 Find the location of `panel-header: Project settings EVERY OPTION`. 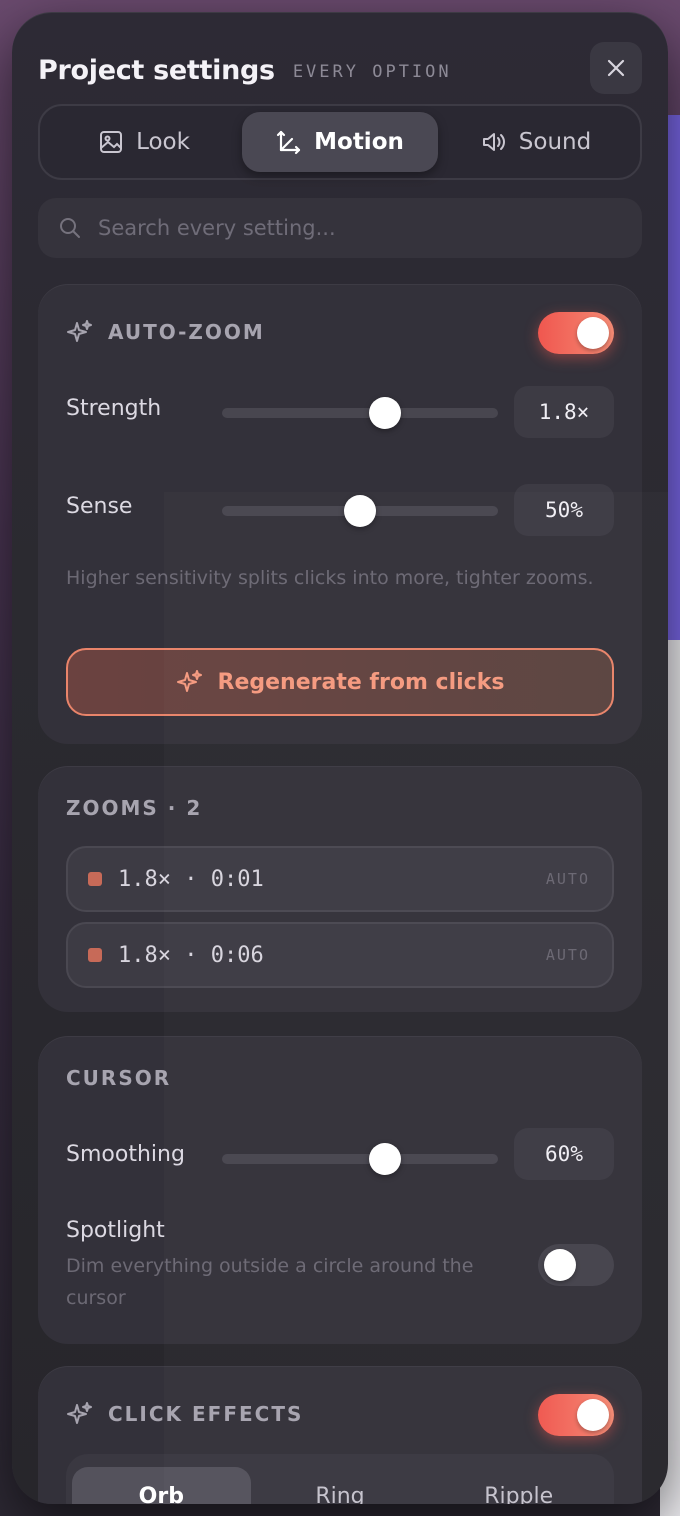

panel-header: Project settings EVERY OPTION is located at coordinates (340, 70).